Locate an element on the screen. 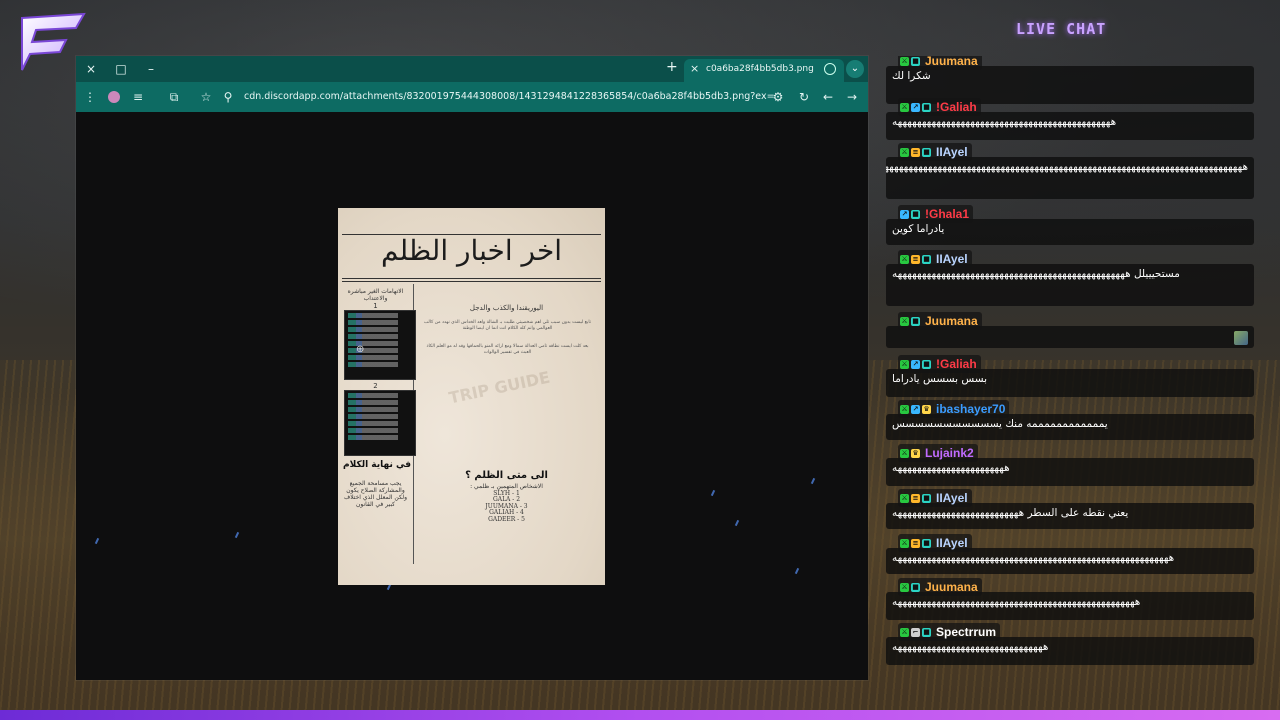 The image size is (1280, 720). chat-username-row: ⚔ ↗ ■ !Galiah is located at coordinates (939, 107).